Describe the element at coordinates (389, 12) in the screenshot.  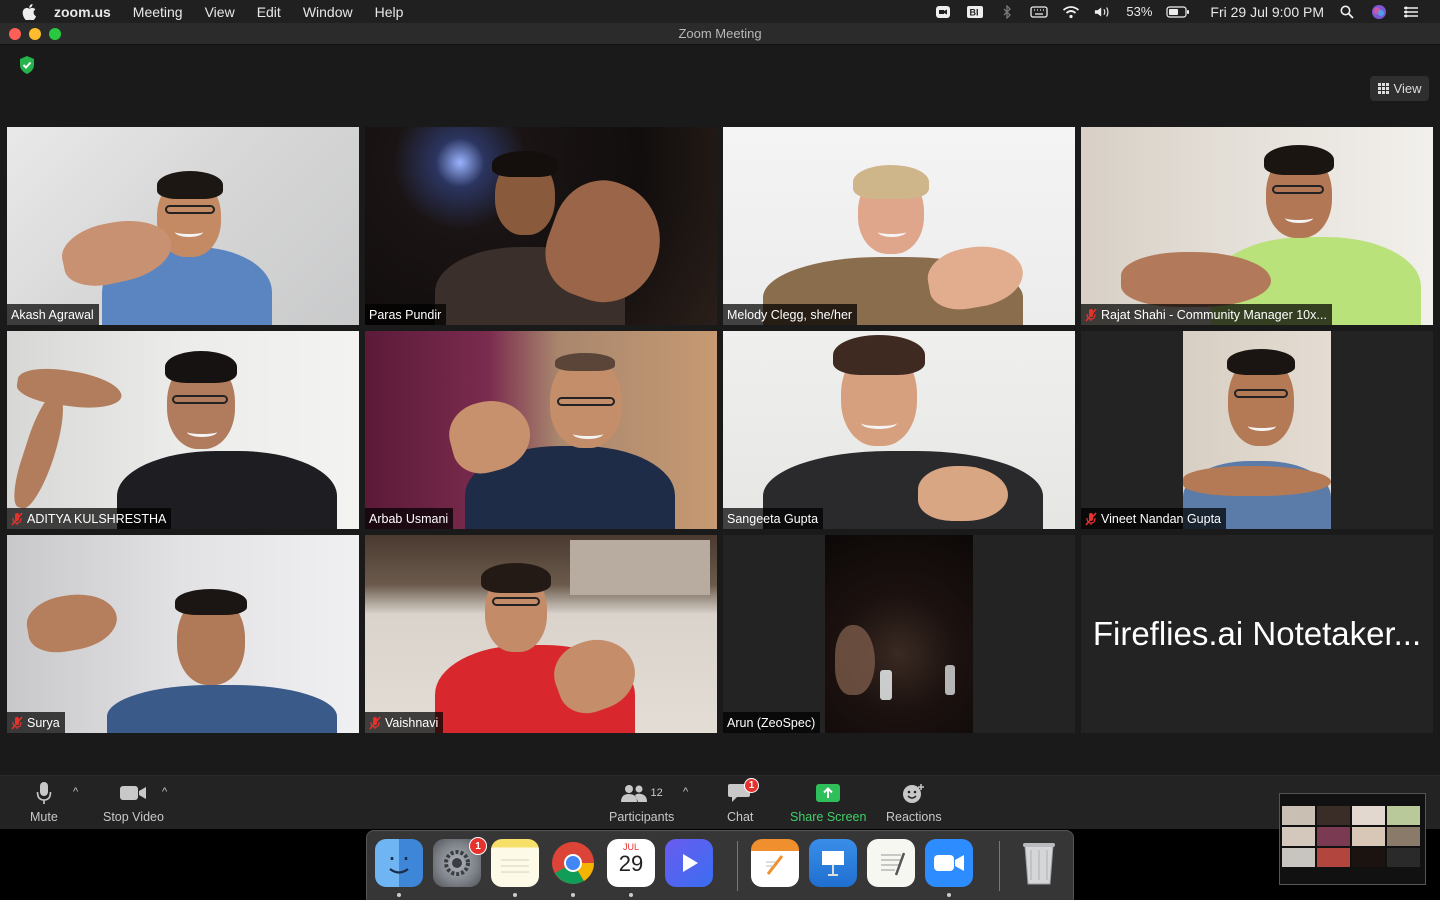
I see `menu-help: Help` at that location.